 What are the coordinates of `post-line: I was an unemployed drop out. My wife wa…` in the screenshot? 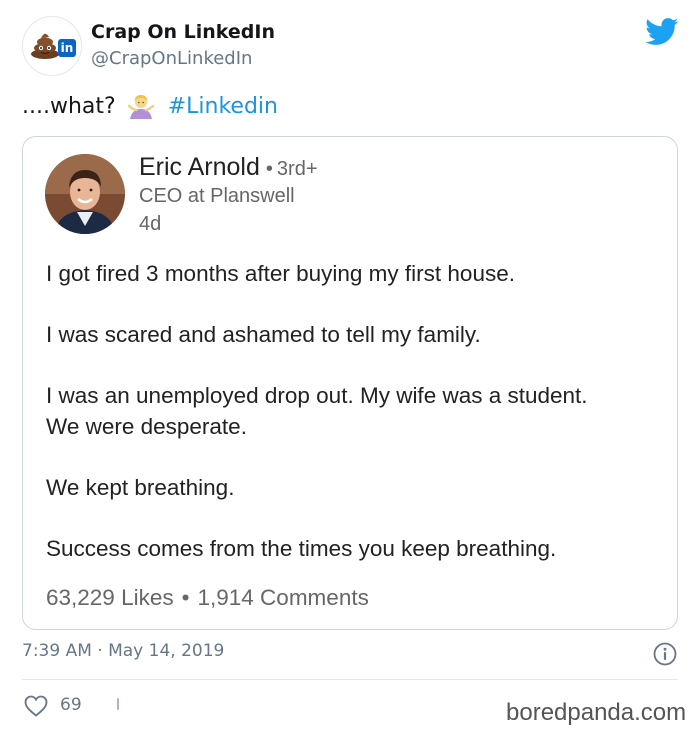 It's located at (317, 395).